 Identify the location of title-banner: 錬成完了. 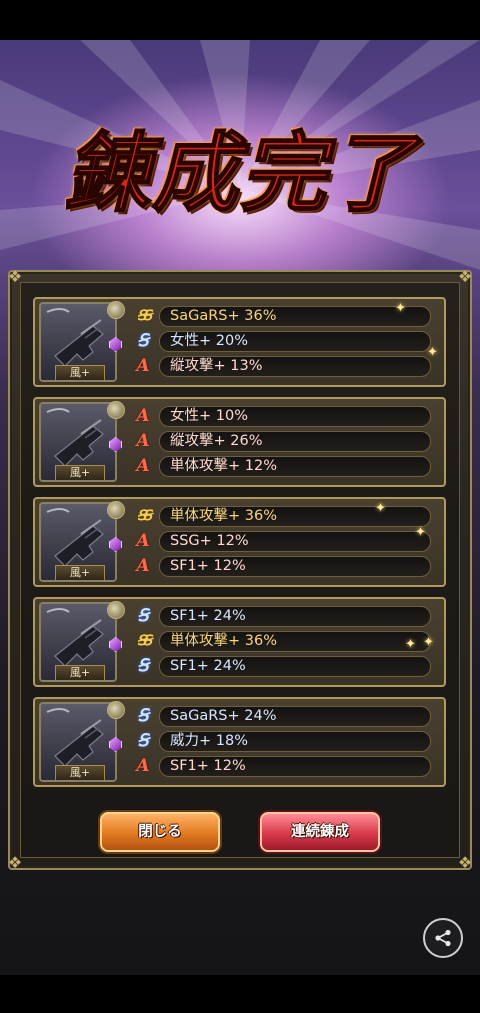
(240, 165).